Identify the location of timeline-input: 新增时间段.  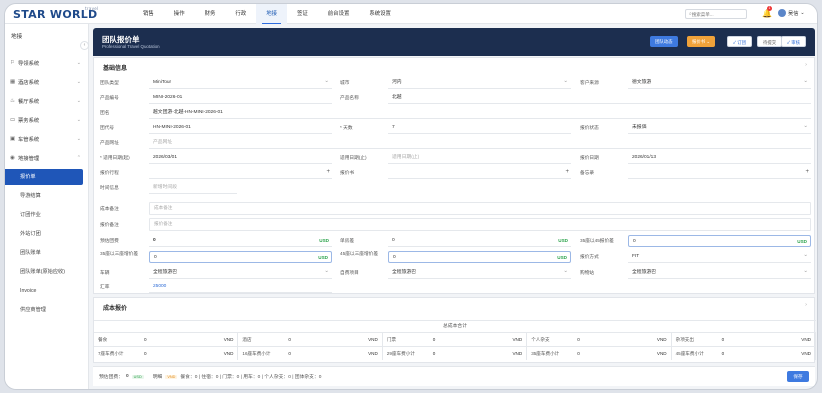
(193, 188).